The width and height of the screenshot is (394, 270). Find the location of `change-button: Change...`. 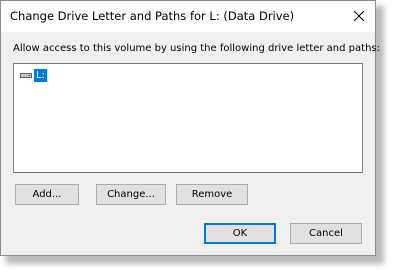

change-button: Change... is located at coordinates (131, 194).